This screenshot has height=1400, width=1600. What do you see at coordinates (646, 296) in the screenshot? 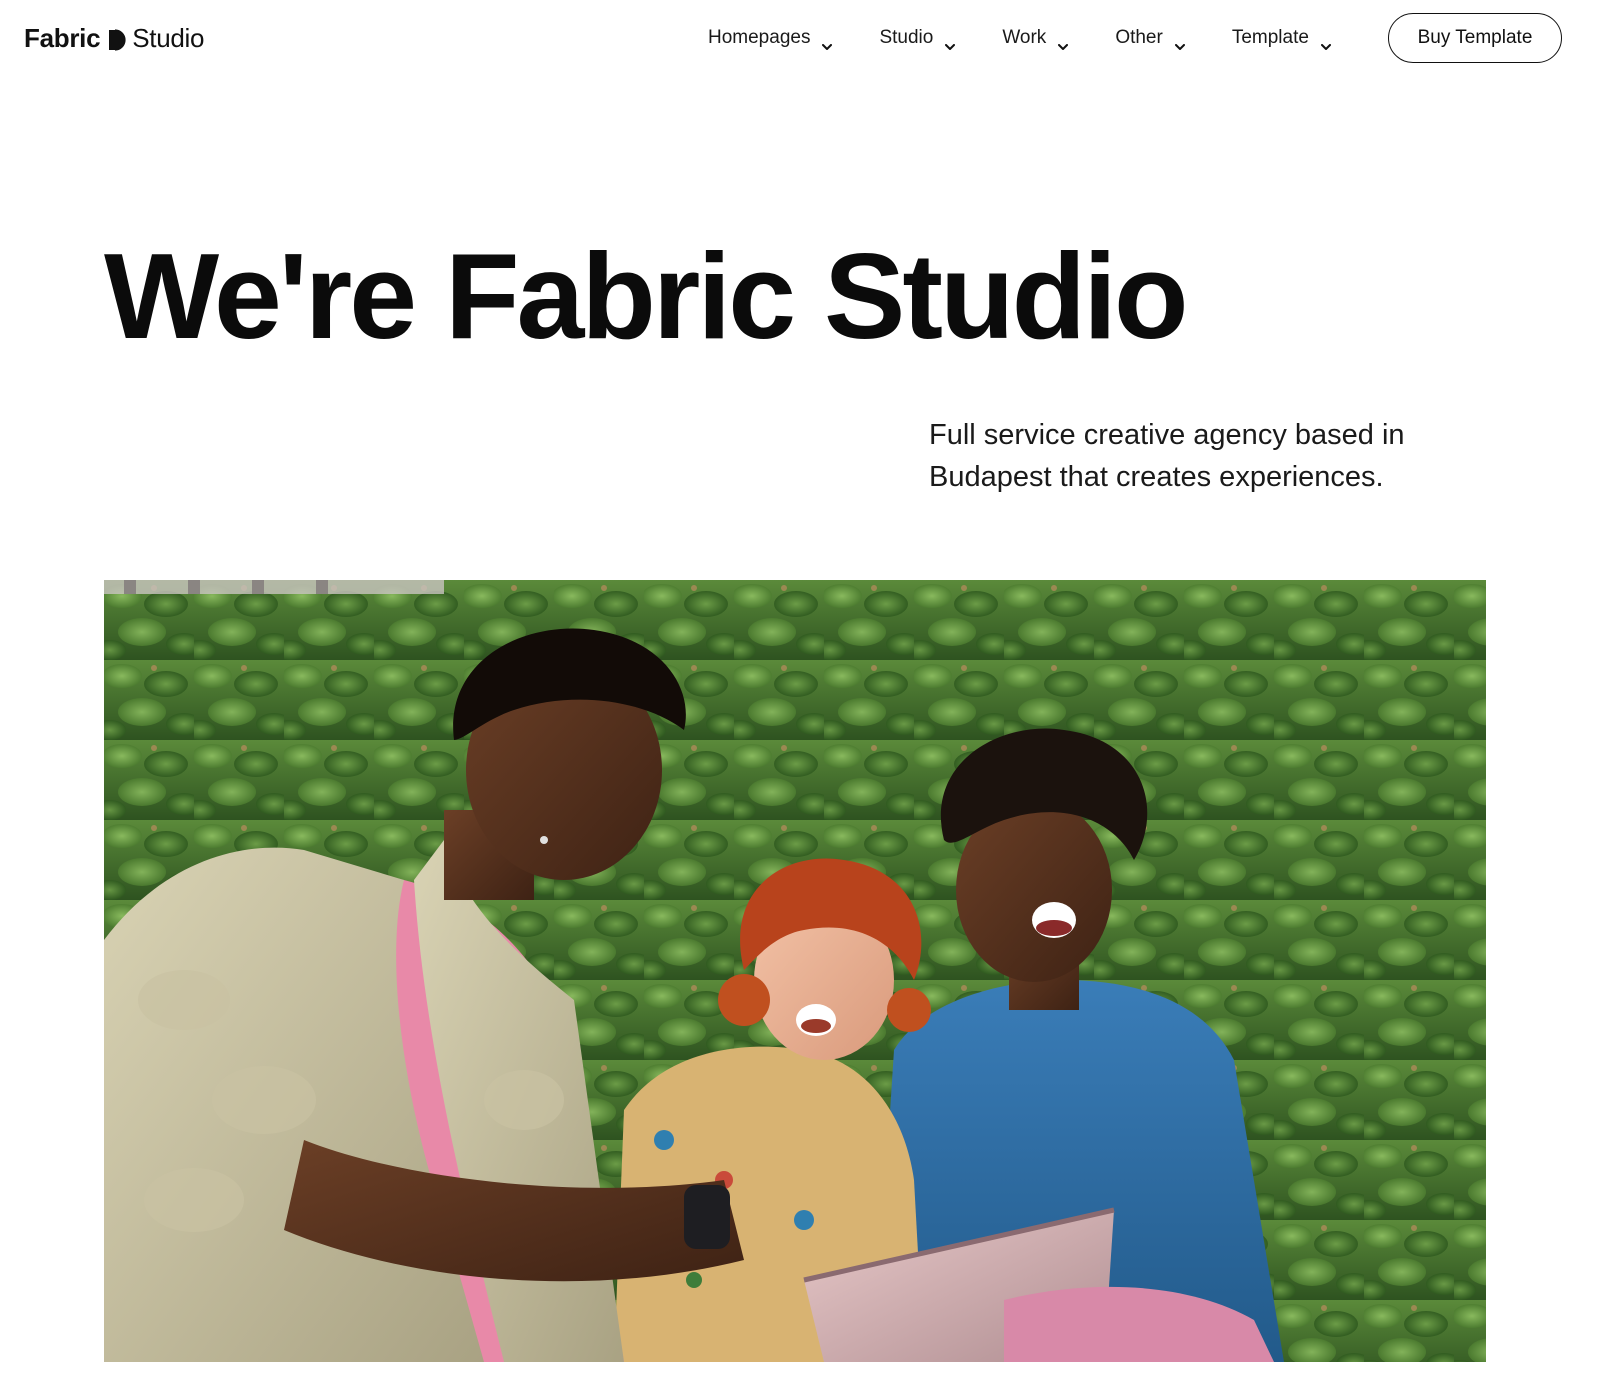
I see `hero-title: We're Fabric Studio` at bounding box center [646, 296].